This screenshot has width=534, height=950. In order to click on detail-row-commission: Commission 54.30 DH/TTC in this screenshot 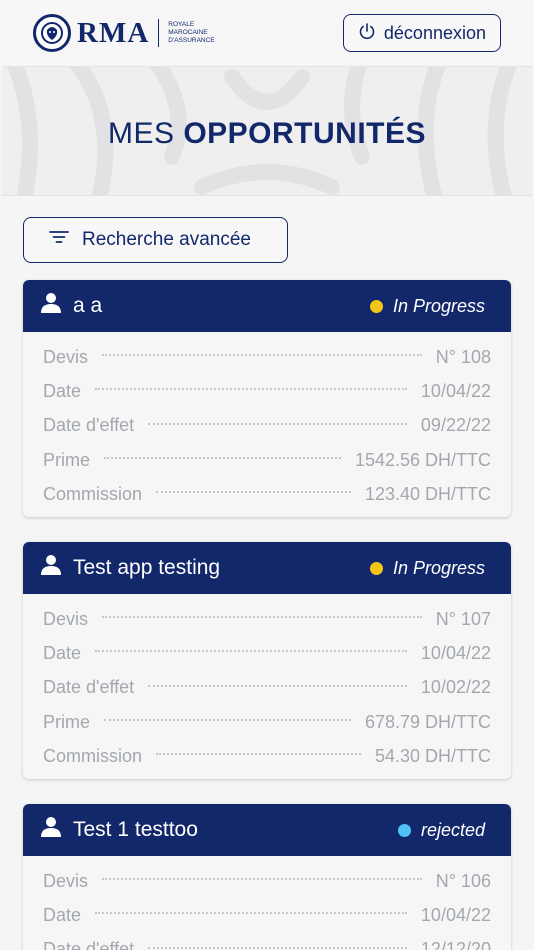, I will do `click(267, 756)`.